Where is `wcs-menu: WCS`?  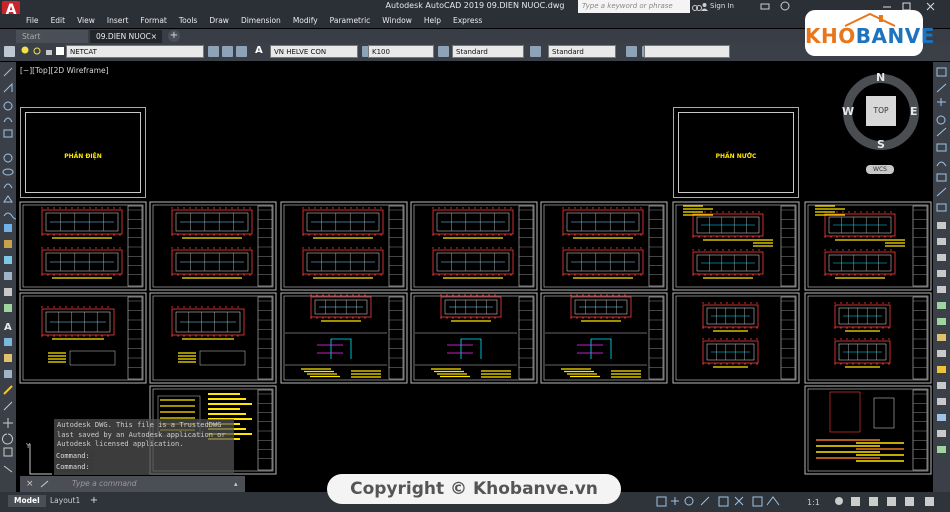
wcs-menu: WCS is located at coordinates (880, 169).